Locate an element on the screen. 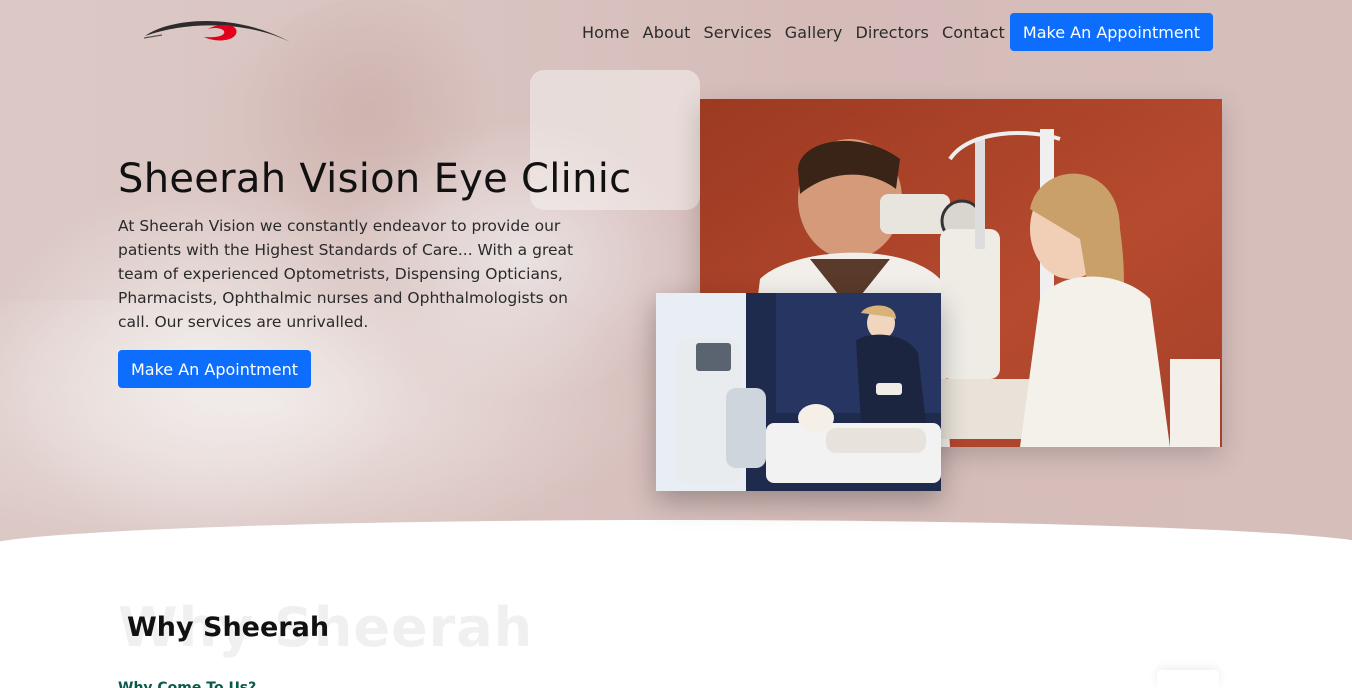  nav-home: Home is located at coordinates (606, 32).